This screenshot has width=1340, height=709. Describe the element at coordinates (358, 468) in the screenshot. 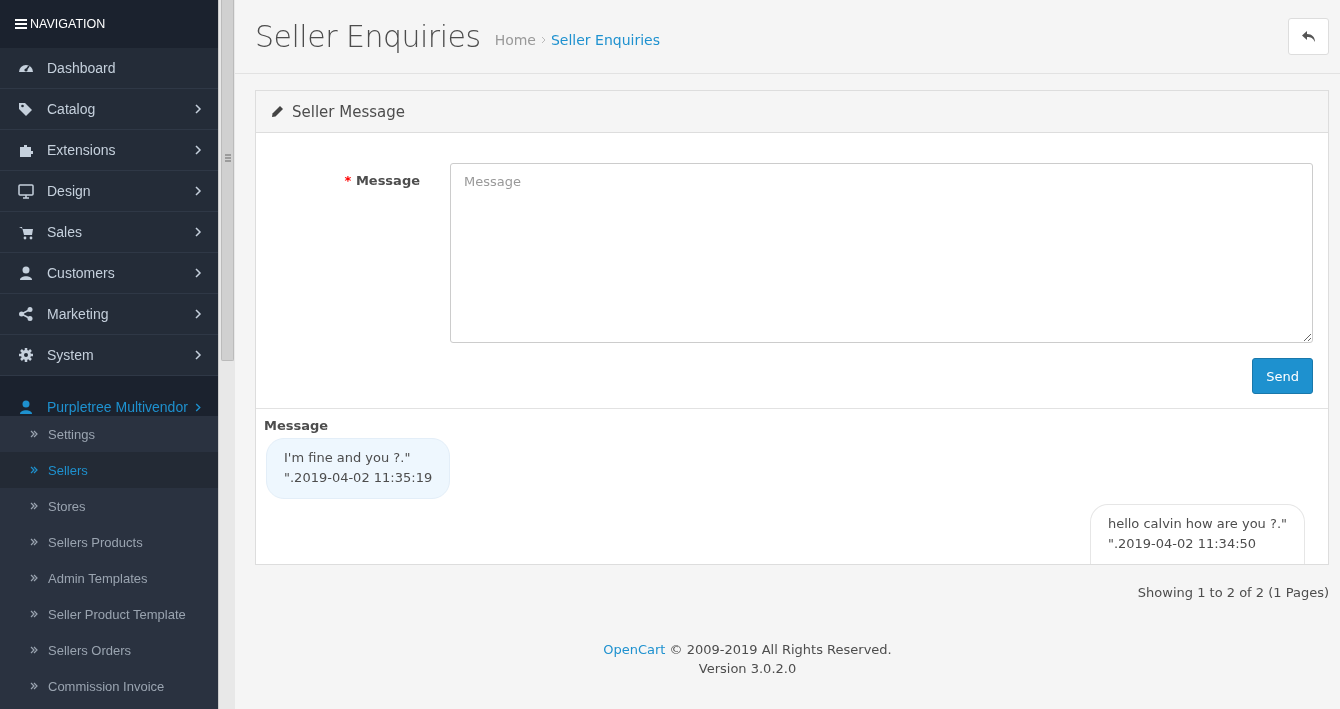

I see `message-bubble: I'm fine and you ?." ".2019-04-02 11:35:19` at that location.